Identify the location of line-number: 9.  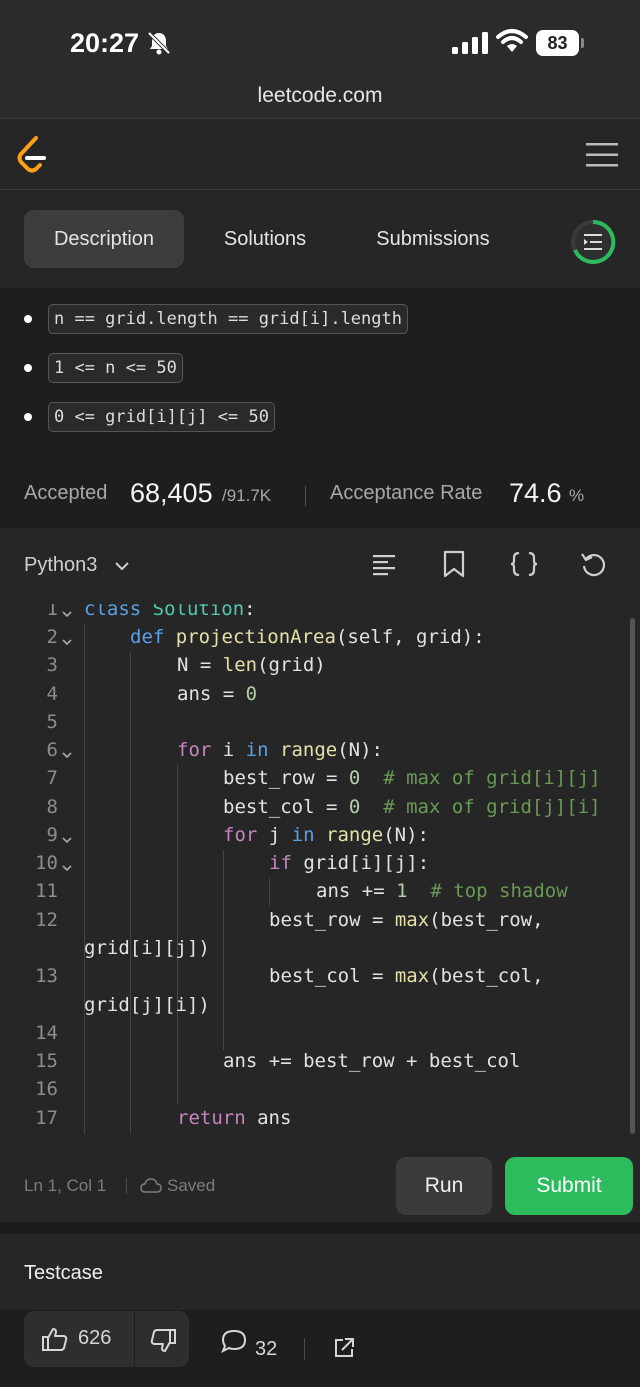
(52, 835).